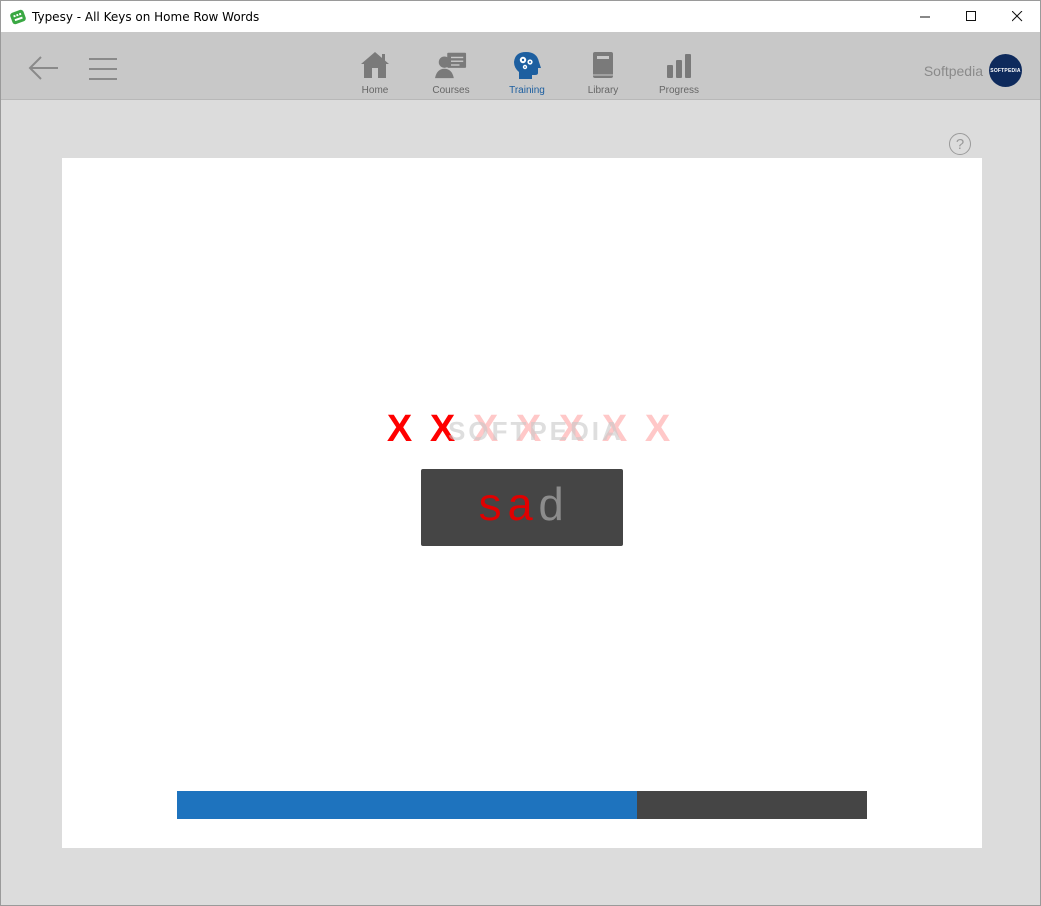 This screenshot has height=906, width=1041. I want to click on training-icon, so click(527, 65).